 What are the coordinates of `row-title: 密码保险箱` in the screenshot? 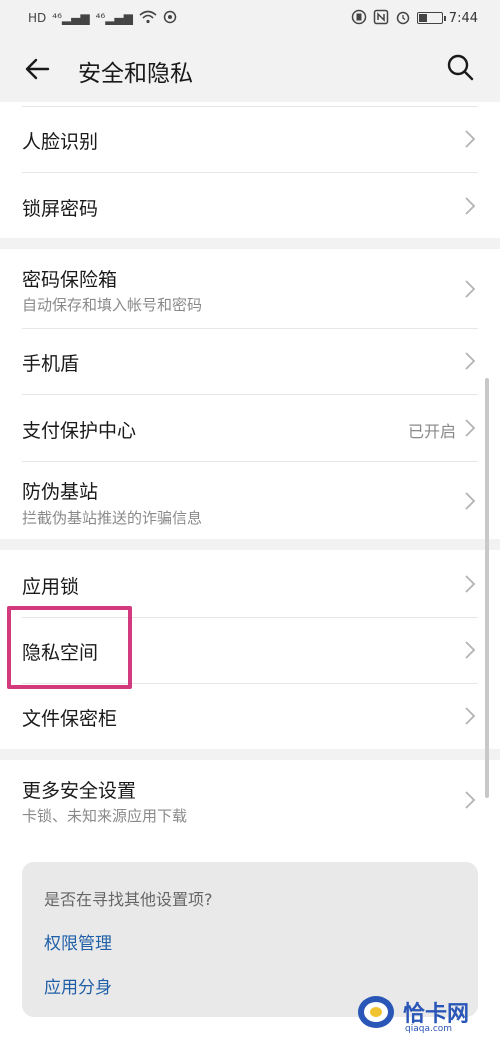 It's located at (70, 280).